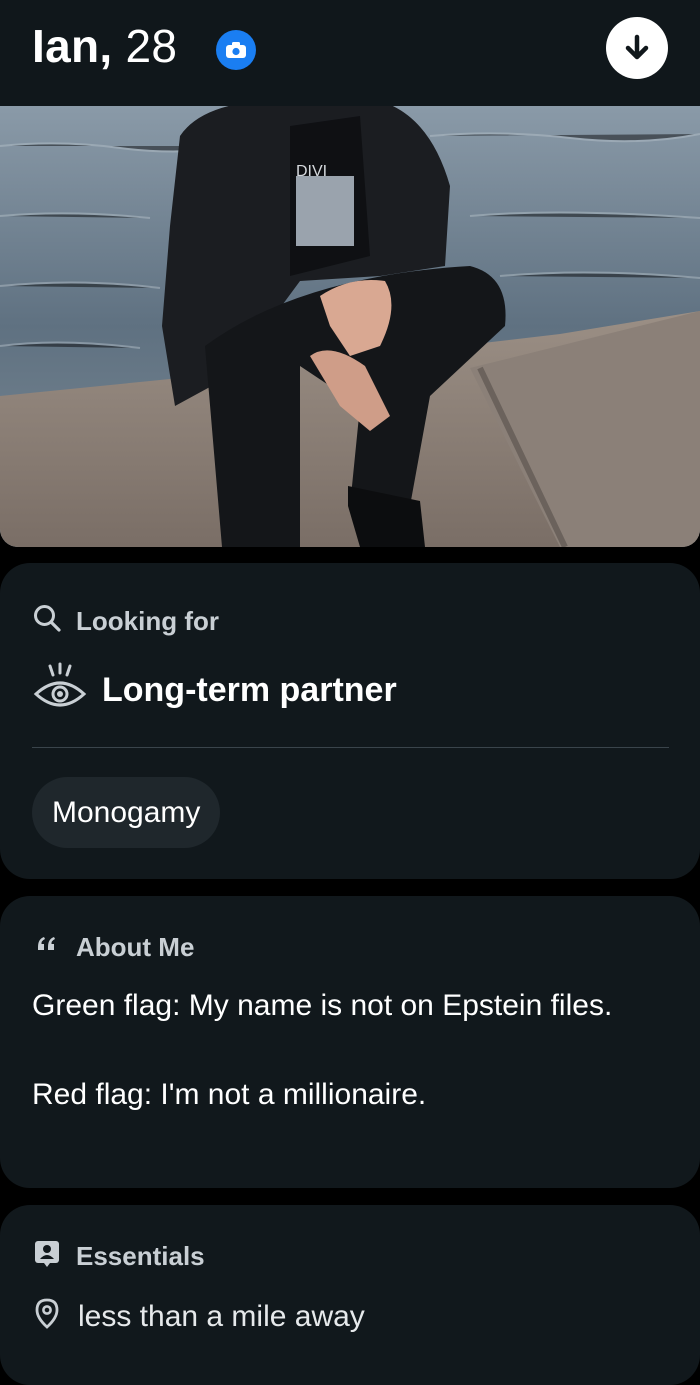 This screenshot has width=700, height=1385. What do you see at coordinates (350, 747) in the screenshot?
I see `section-divider` at bounding box center [350, 747].